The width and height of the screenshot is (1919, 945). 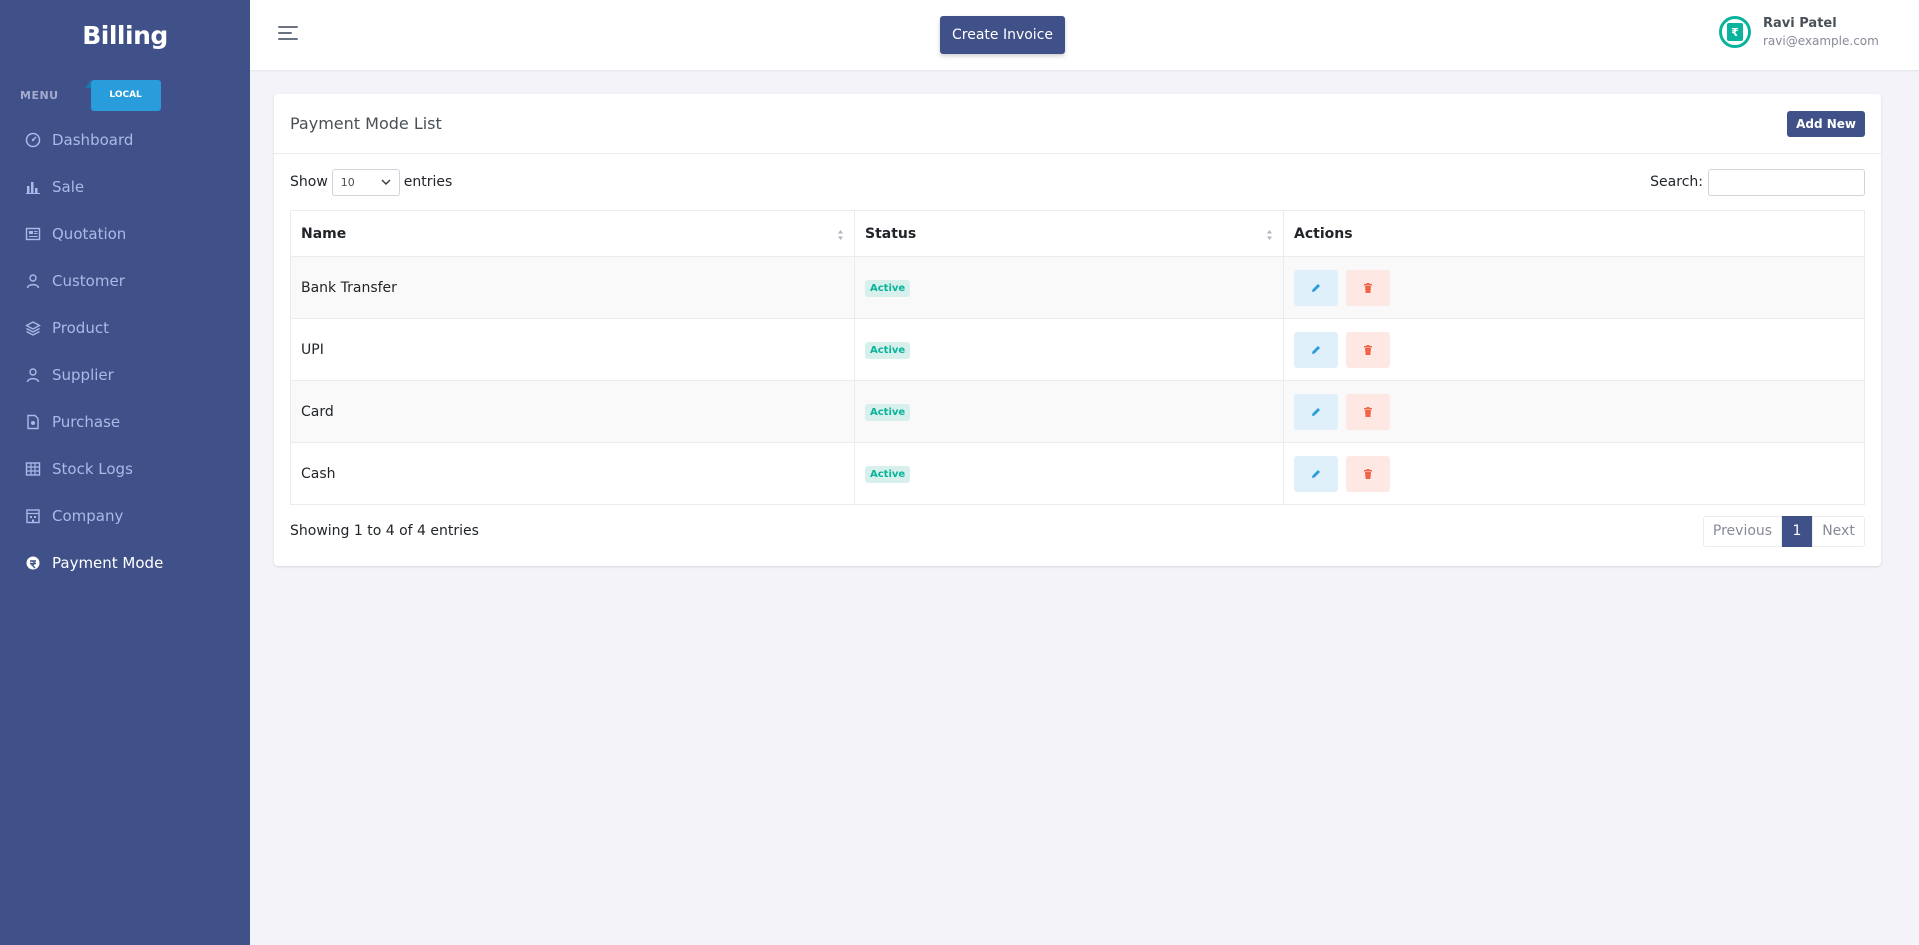 I want to click on sidebar-item-supplier: Supplier, so click(x=125, y=374).